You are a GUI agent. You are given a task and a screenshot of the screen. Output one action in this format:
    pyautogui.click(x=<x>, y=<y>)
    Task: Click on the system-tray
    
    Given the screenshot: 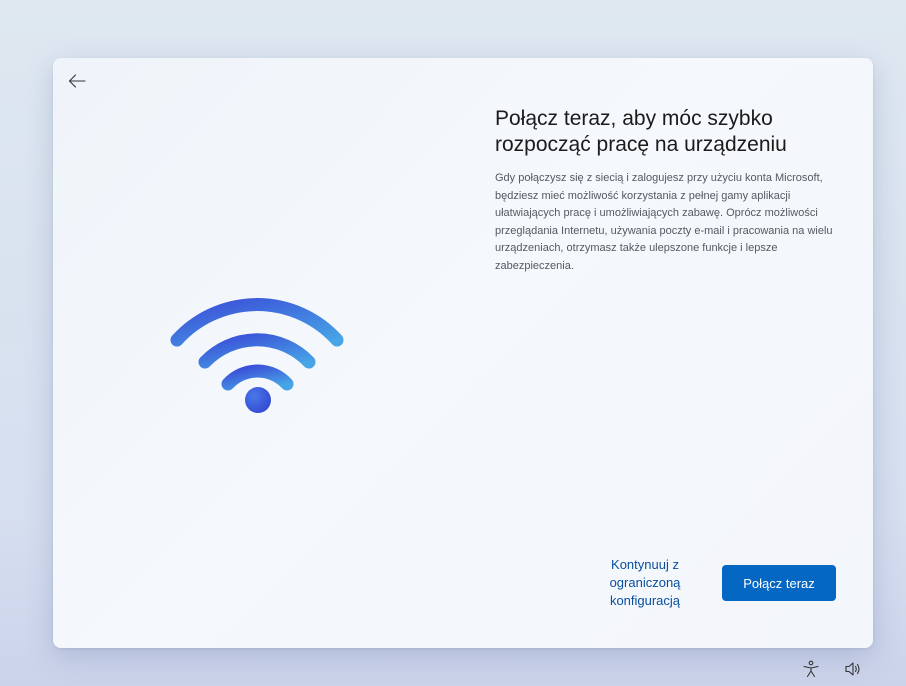 What is the action you would take?
    pyautogui.click(x=832, y=669)
    